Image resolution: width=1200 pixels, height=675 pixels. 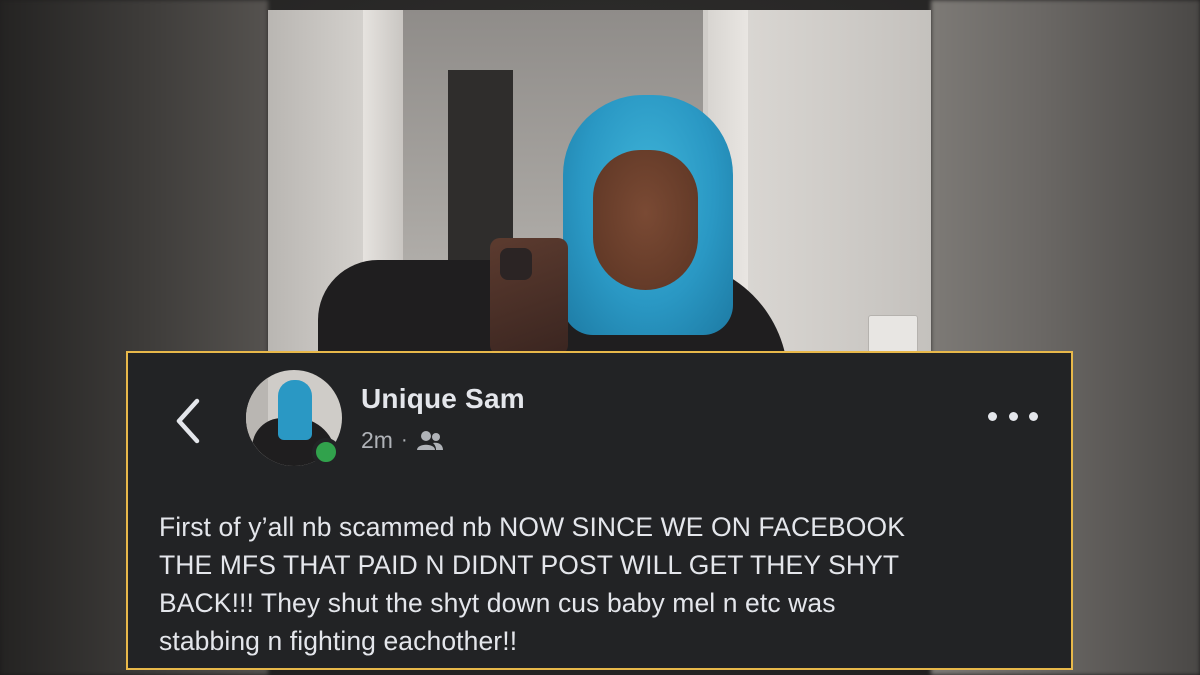 I want to click on post-meta: 2m ·, so click(x=402, y=440).